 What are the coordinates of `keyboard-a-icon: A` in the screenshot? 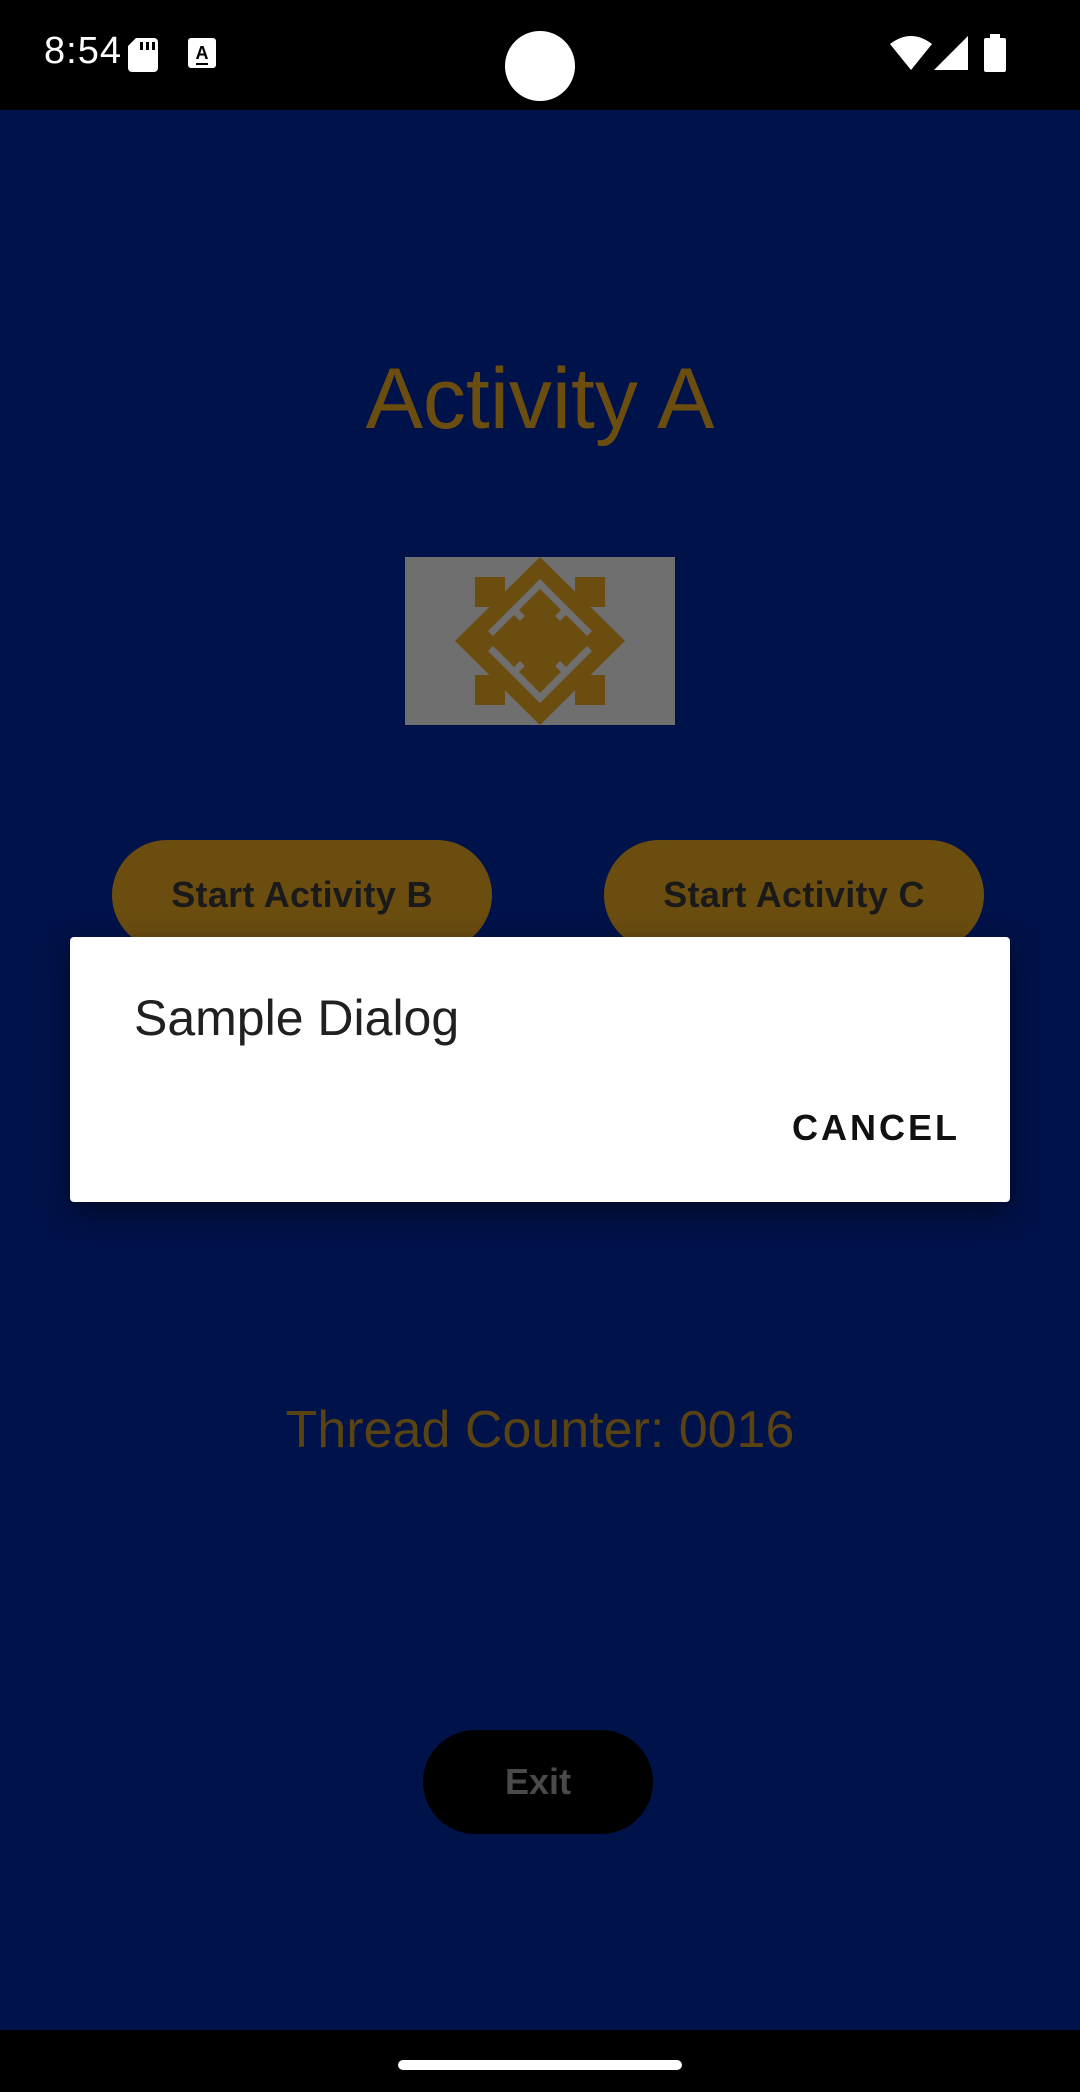 It's located at (202, 55).